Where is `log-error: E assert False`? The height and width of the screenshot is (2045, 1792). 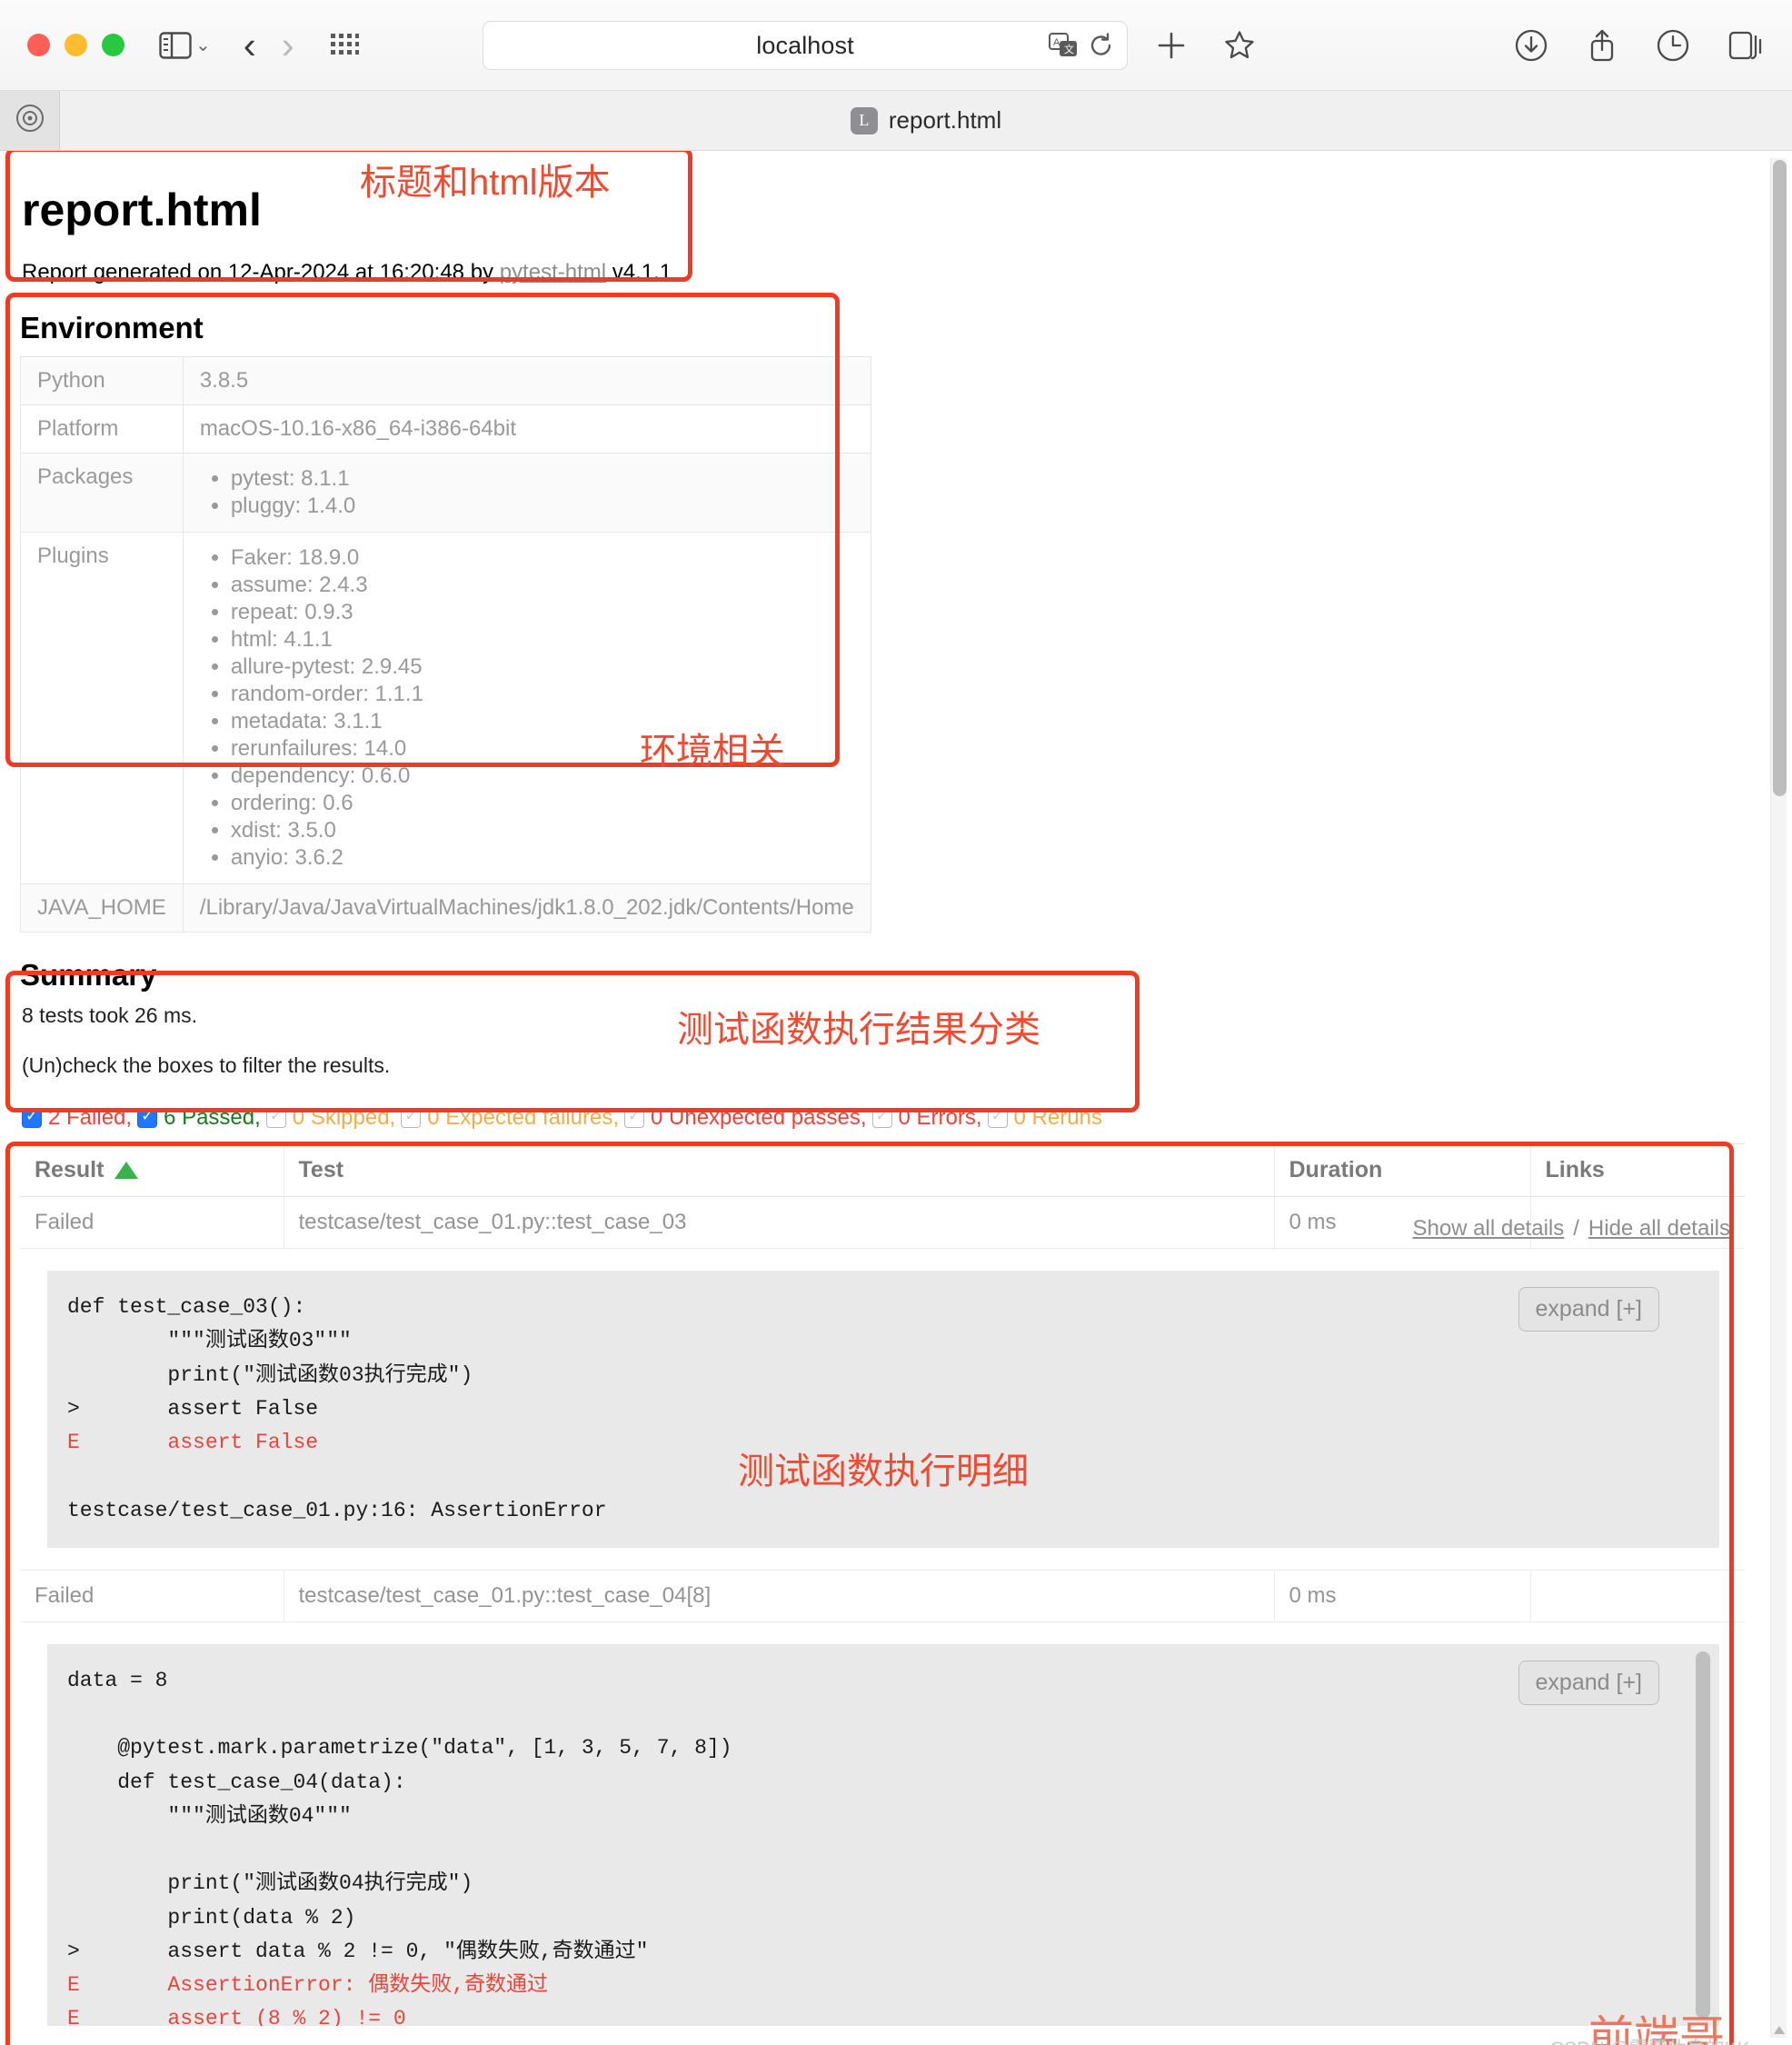
log-error: E assert False is located at coordinates (193, 1442).